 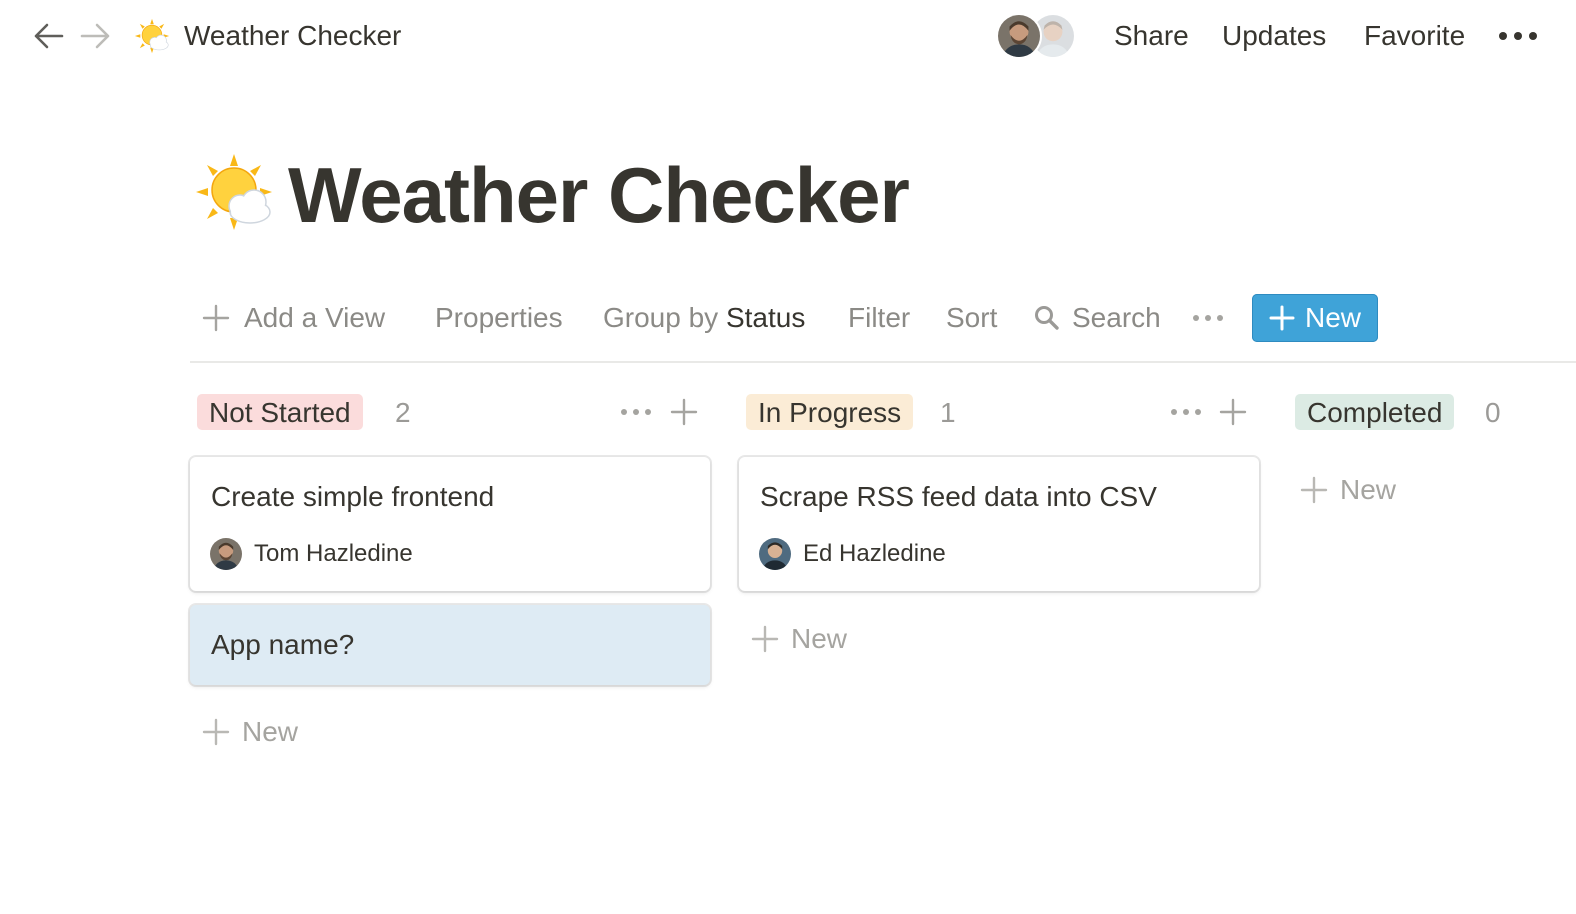 I want to click on status-pill: Completed, so click(x=1375, y=412).